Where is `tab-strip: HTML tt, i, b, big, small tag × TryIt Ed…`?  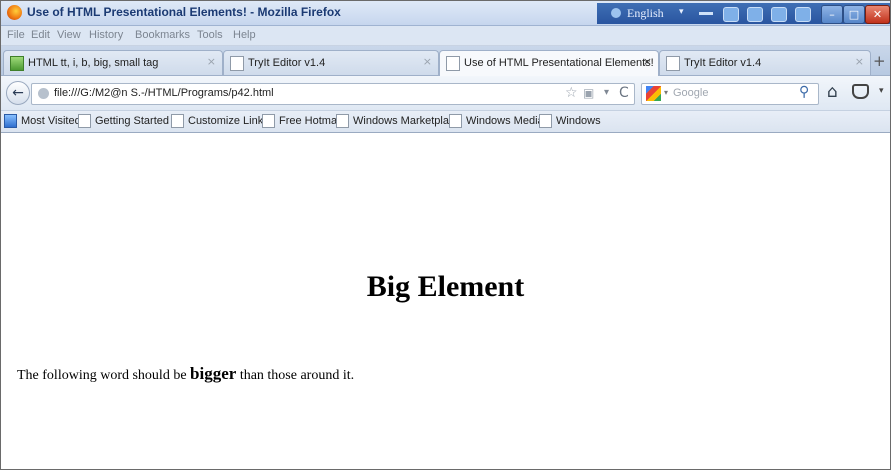 tab-strip: HTML tt, i, b, big, small tag × TryIt Ed… is located at coordinates (445, 61).